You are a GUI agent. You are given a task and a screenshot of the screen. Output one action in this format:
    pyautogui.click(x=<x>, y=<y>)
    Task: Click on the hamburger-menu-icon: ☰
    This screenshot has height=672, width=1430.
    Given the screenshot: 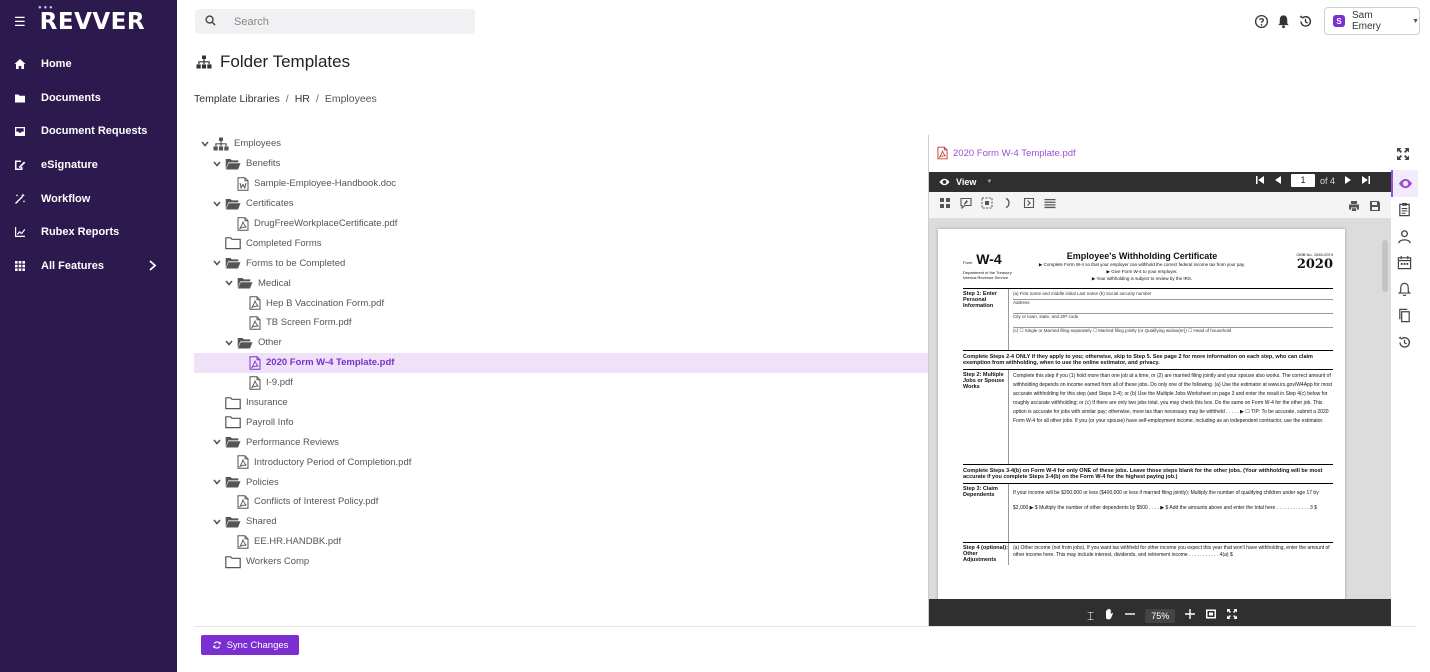 What is the action you would take?
    pyautogui.click(x=20, y=22)
    